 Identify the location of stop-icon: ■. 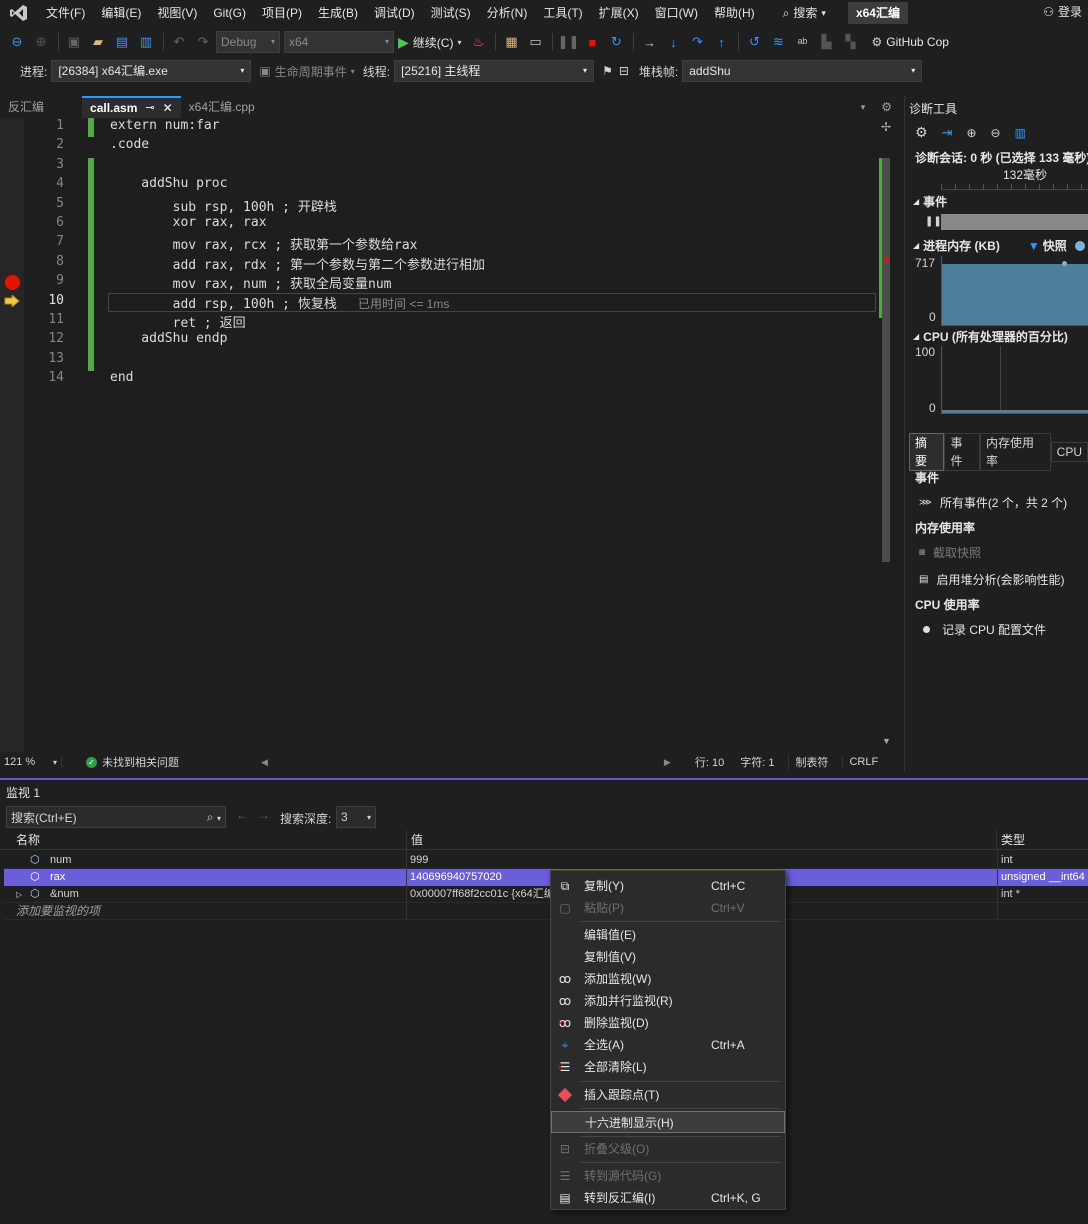
(592, 42).